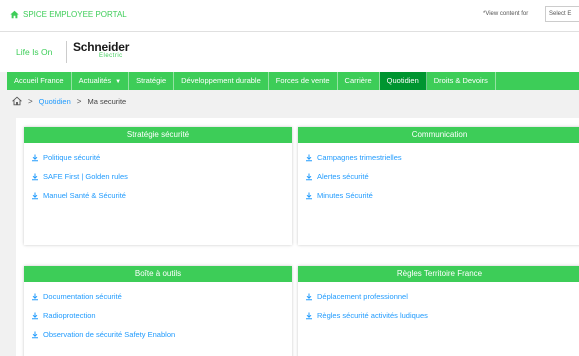  I want to click on portal-title-link: SPICE EMPLOYEE PORTAL, so click(68, 14).